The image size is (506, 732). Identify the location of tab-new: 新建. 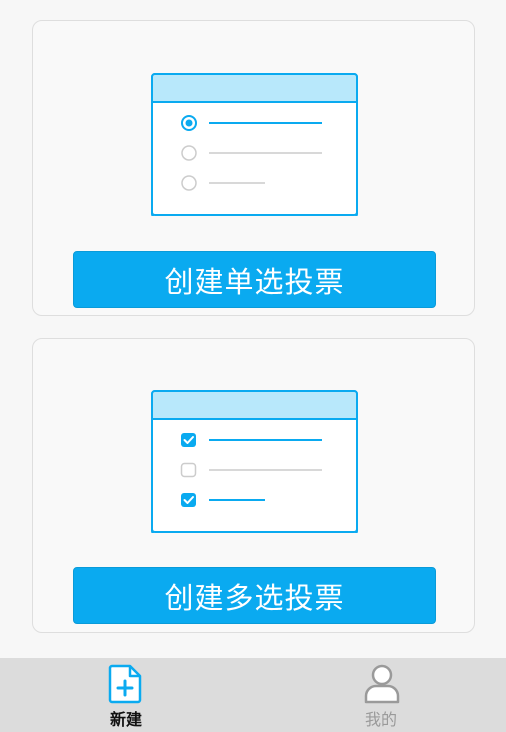
(126, 695).